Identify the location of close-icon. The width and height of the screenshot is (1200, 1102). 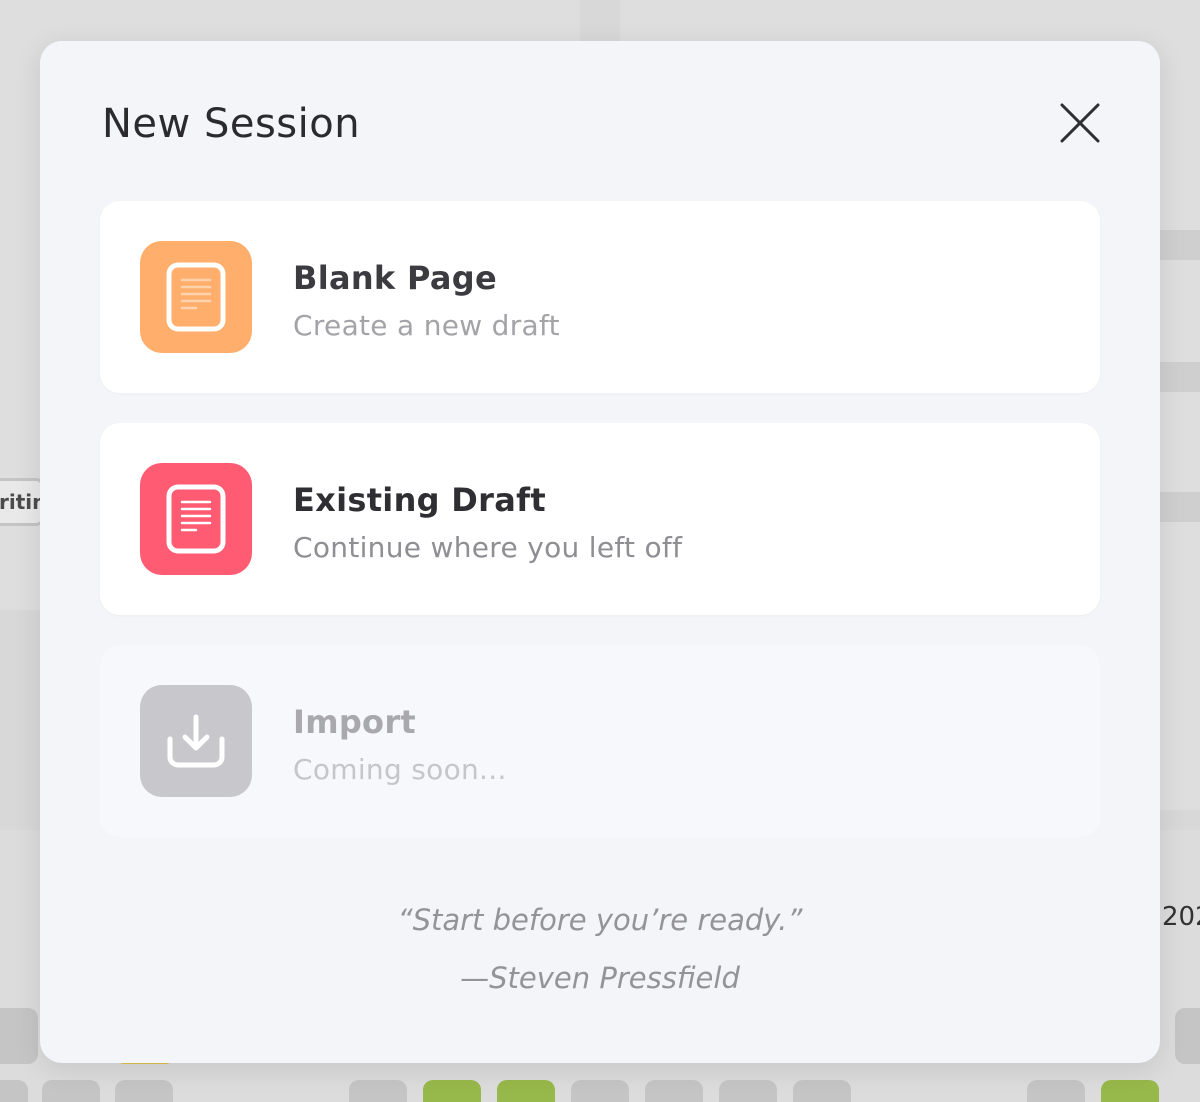
(1080, 123).